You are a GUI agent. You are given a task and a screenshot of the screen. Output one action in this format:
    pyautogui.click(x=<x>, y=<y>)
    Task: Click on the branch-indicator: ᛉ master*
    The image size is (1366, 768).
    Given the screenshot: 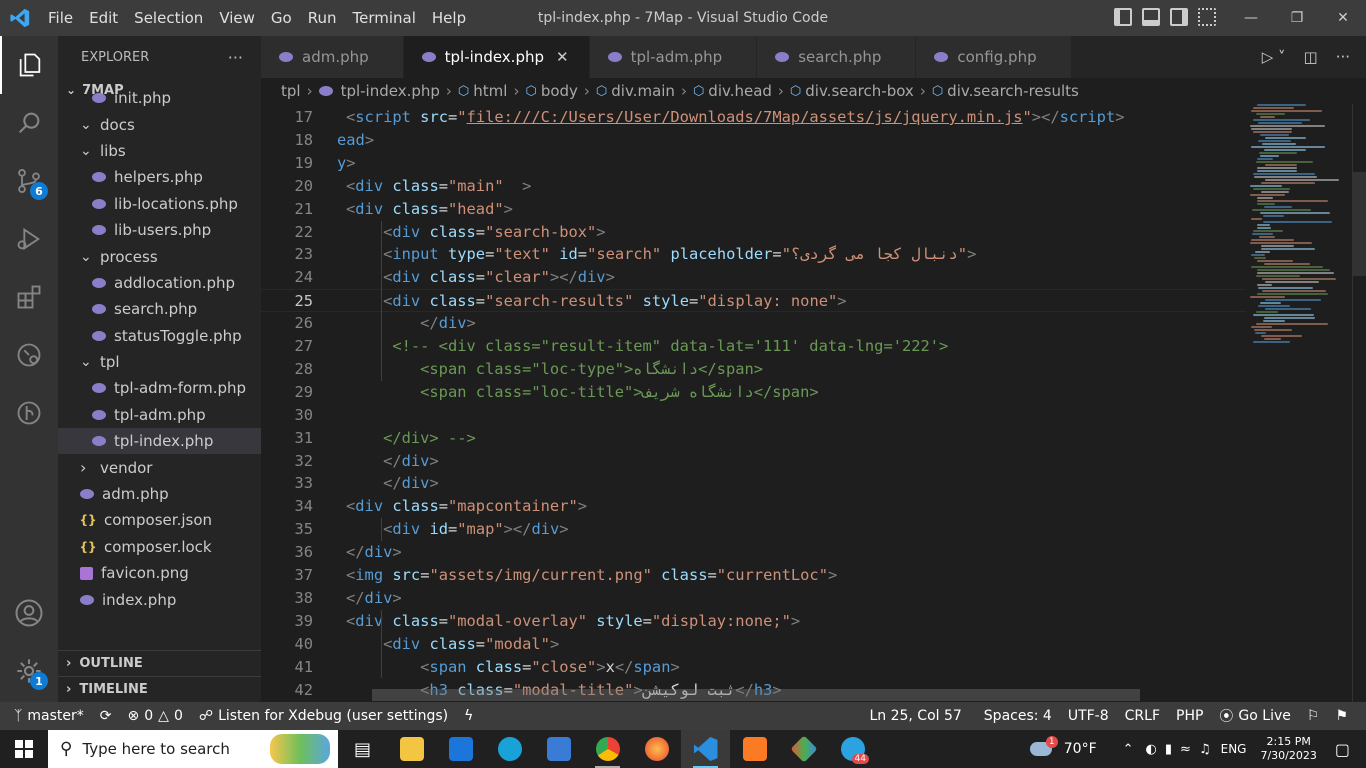 What is the action you would take?
    pyautogui.click(x=46, y=716)
    